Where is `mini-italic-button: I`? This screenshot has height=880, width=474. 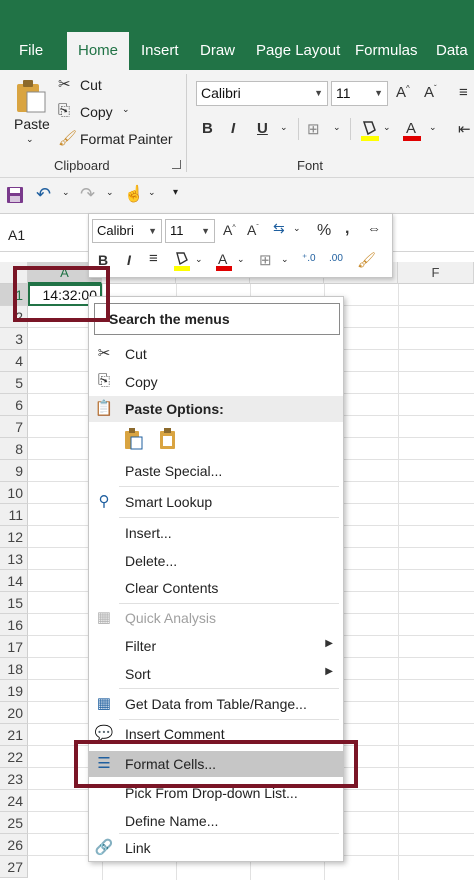
mini-italic-button: I is located at coordinates (129, 260).